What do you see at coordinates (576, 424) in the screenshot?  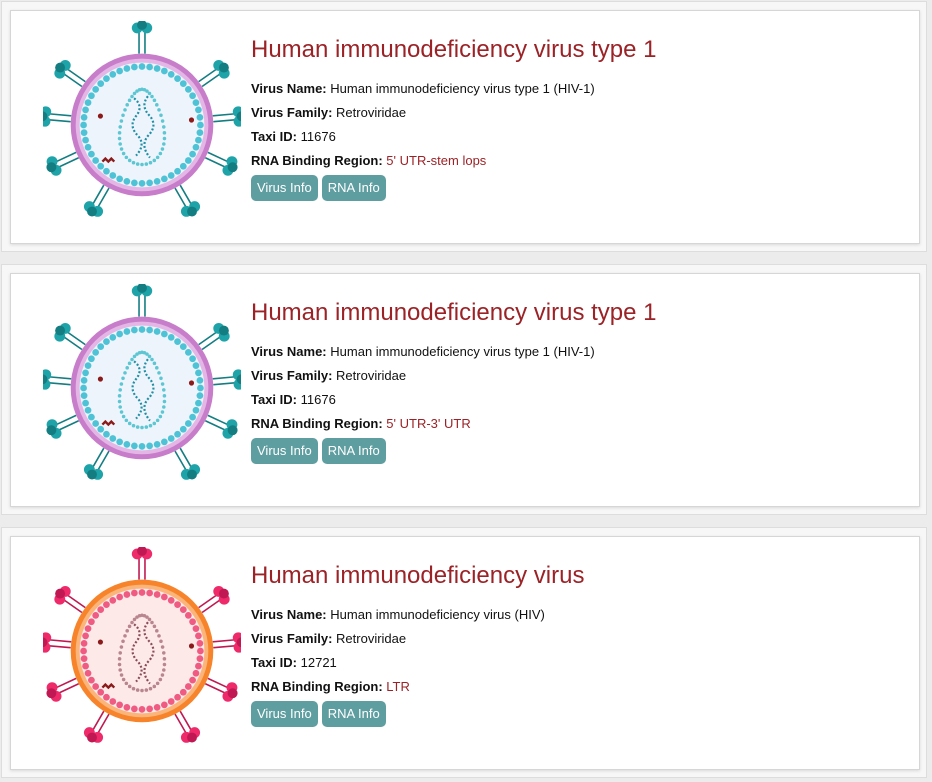 I see `rna-binding-region-row: RNA Binding Region: 5' UTR-3' UTR` at bounding box center [576, 424].